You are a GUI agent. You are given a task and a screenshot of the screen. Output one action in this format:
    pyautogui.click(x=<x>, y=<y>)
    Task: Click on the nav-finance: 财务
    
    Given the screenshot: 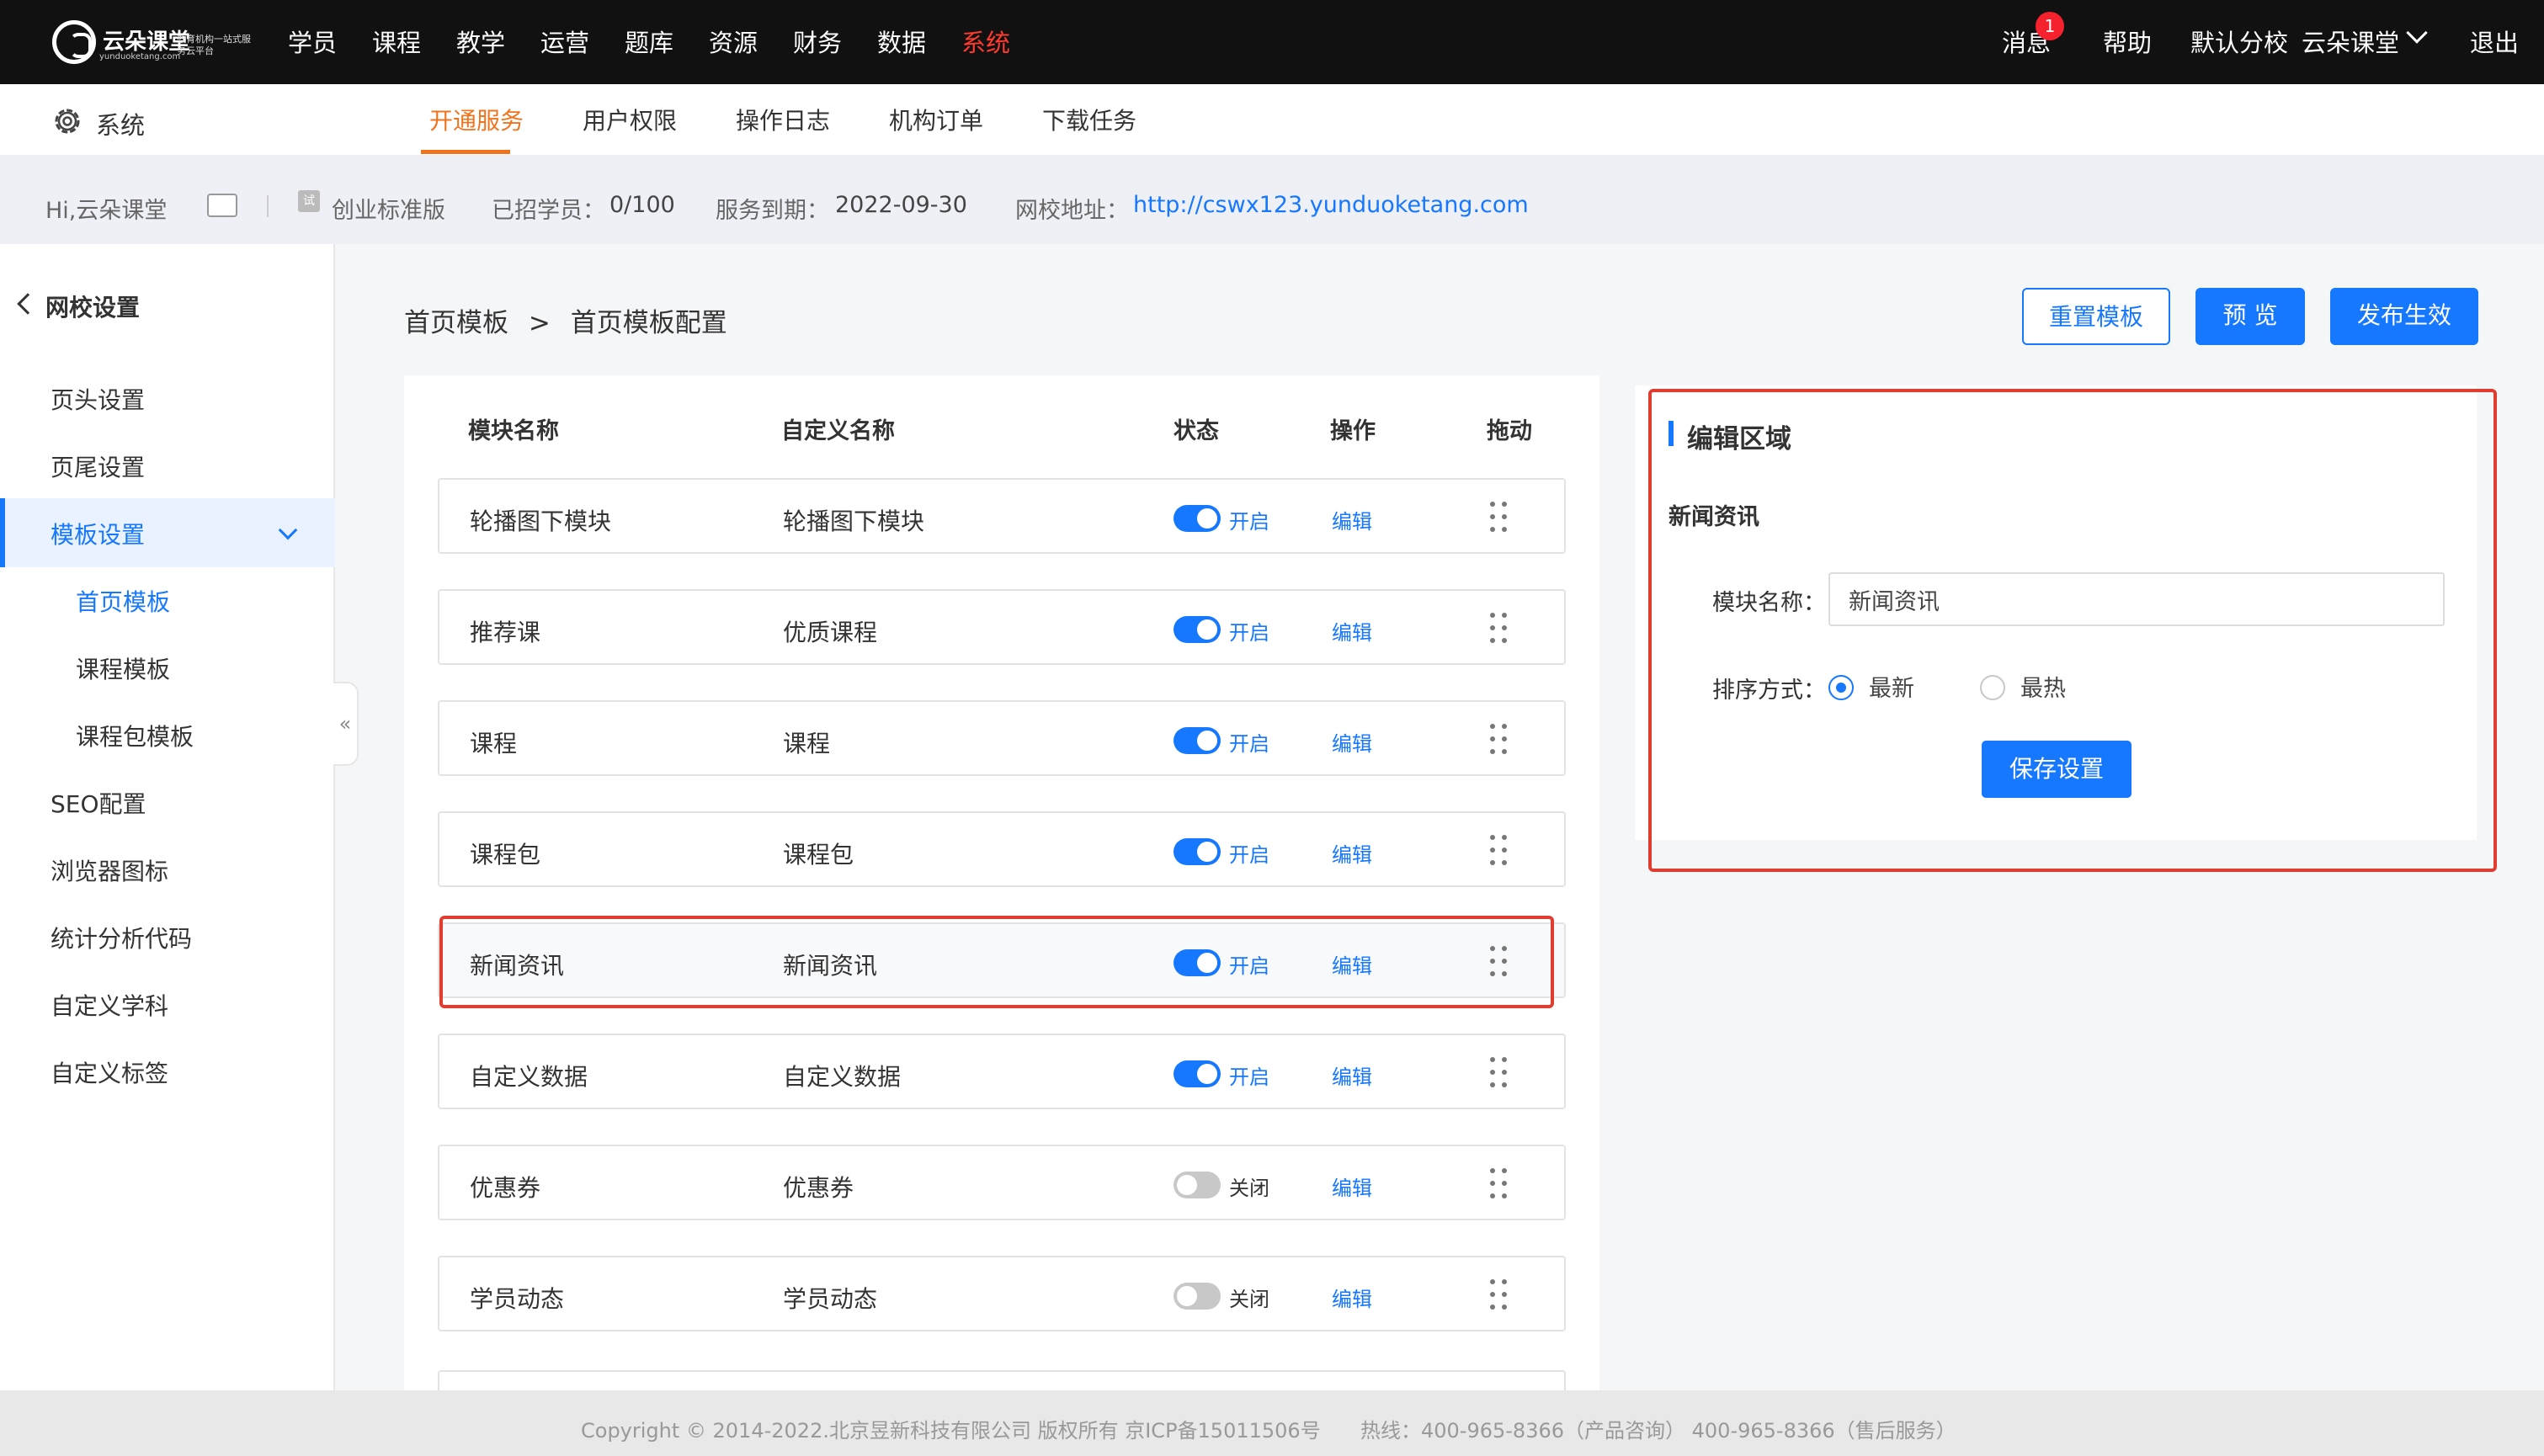 What is the action you would take?
    pyautogui.click(x=817, y=41)
    